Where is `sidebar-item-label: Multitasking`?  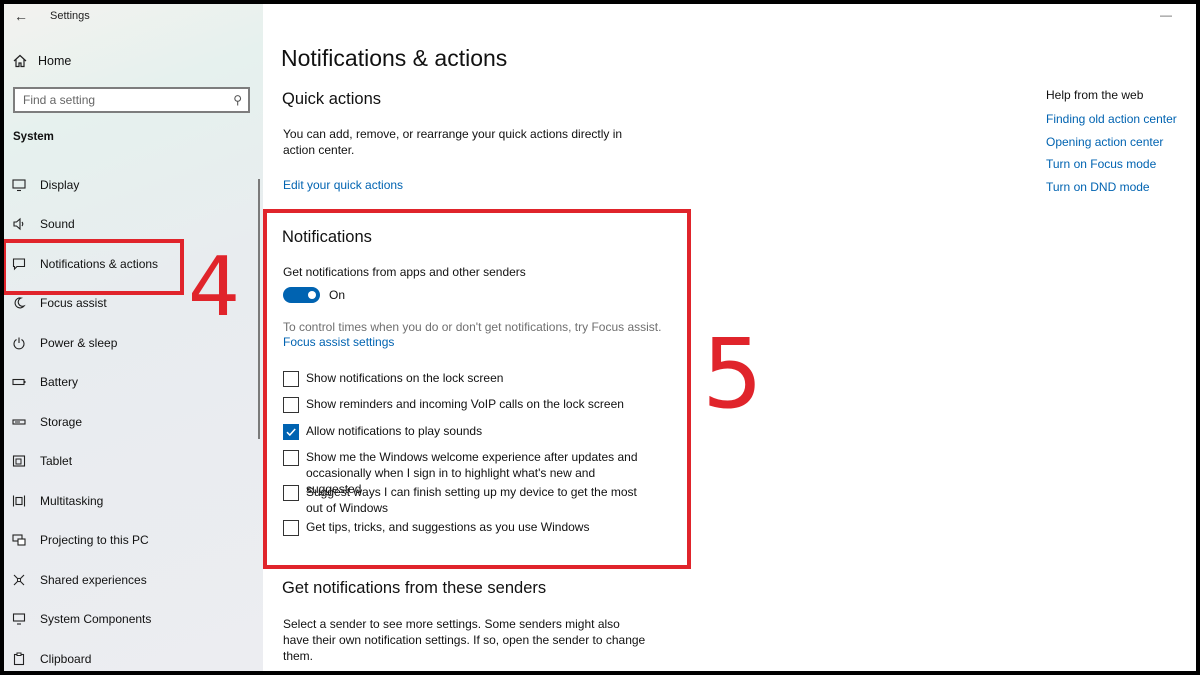
sidebar-item-label: Multitasking is located at coordinates (72, 500).